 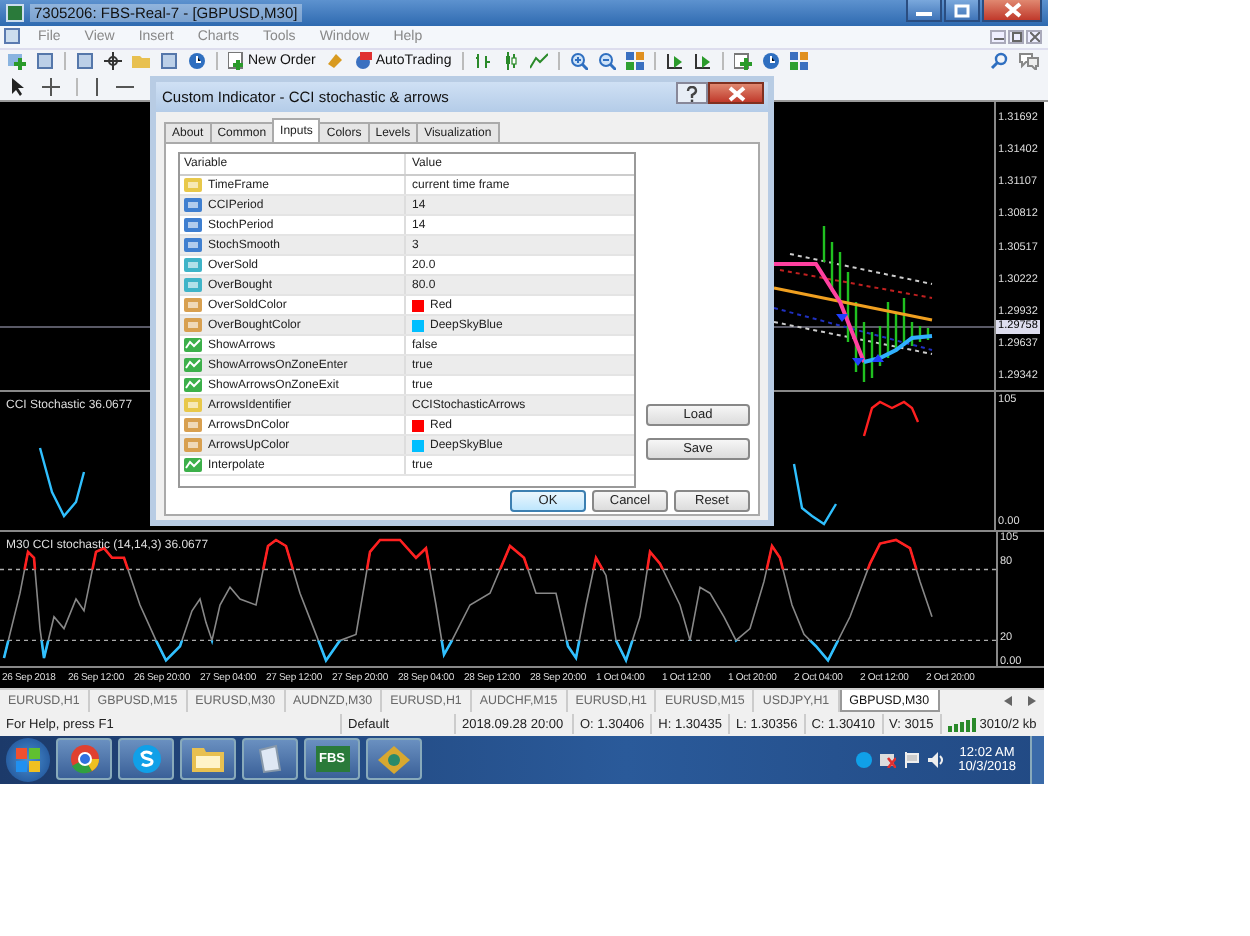 What do you see at coordinates (193, 405) in the screenshot?
I see `string-type-icon` at bounding box center [193, 405].